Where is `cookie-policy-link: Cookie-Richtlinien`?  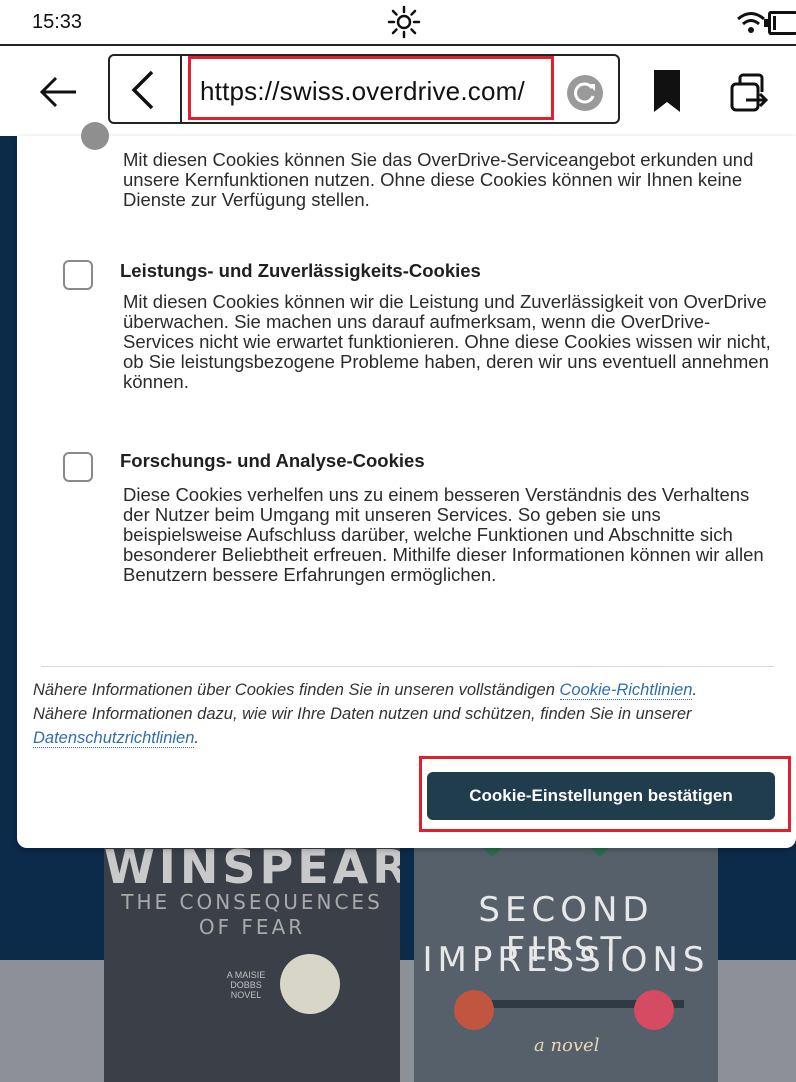 cookie-policy-link: Cookie-Richtlinien is located at coordinates (626, 690).